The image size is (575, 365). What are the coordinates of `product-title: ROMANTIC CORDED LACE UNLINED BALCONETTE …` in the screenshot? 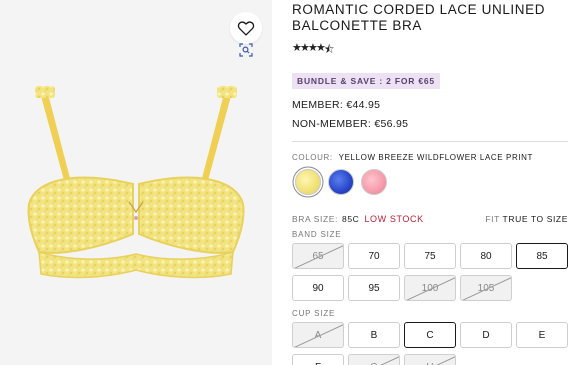 It's located at (419, 17).